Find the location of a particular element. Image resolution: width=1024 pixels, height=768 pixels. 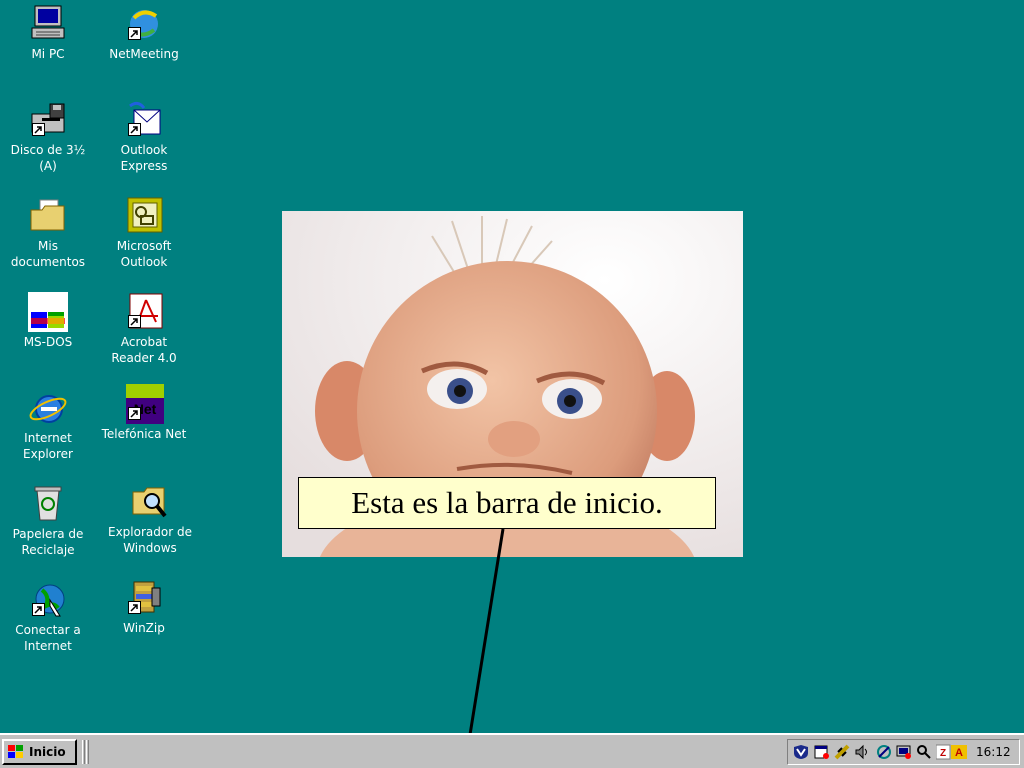

system-tray: Z A 16:12 is located at coordinates (903, 752).